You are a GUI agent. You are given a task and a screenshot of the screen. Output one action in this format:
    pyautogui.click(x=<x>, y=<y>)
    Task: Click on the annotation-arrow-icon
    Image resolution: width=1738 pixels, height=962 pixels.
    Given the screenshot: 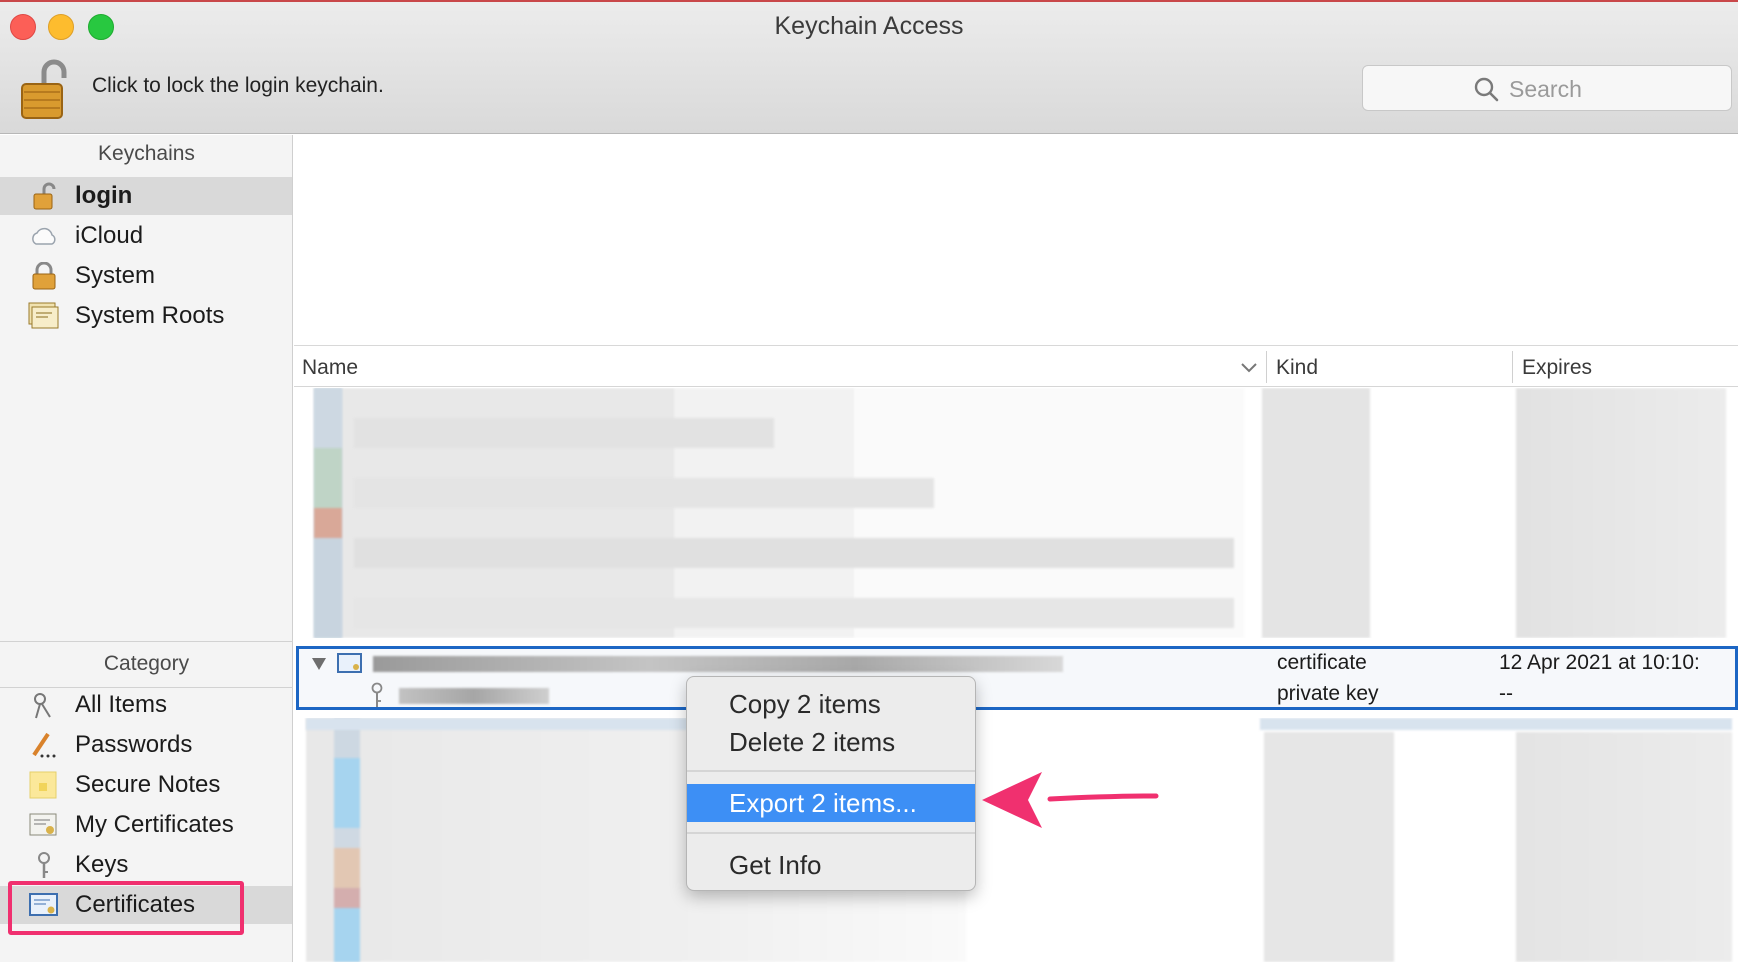 What is the action you would take?
    pyautogui.click(x=1070, y=803)
    